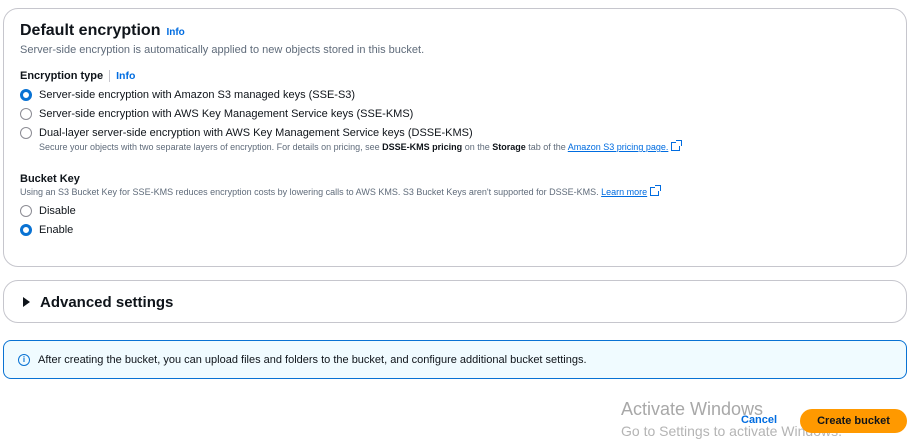 Image resolution: width=917 pixels, height=444 pixels. I want to click on dsse-note-text: tab of the, so click(546, 147).